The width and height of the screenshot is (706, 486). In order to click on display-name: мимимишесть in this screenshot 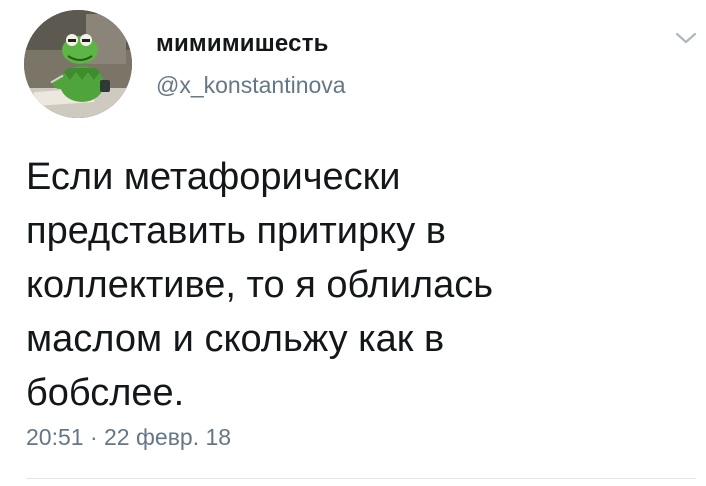, I will do `click(242, 44)`.